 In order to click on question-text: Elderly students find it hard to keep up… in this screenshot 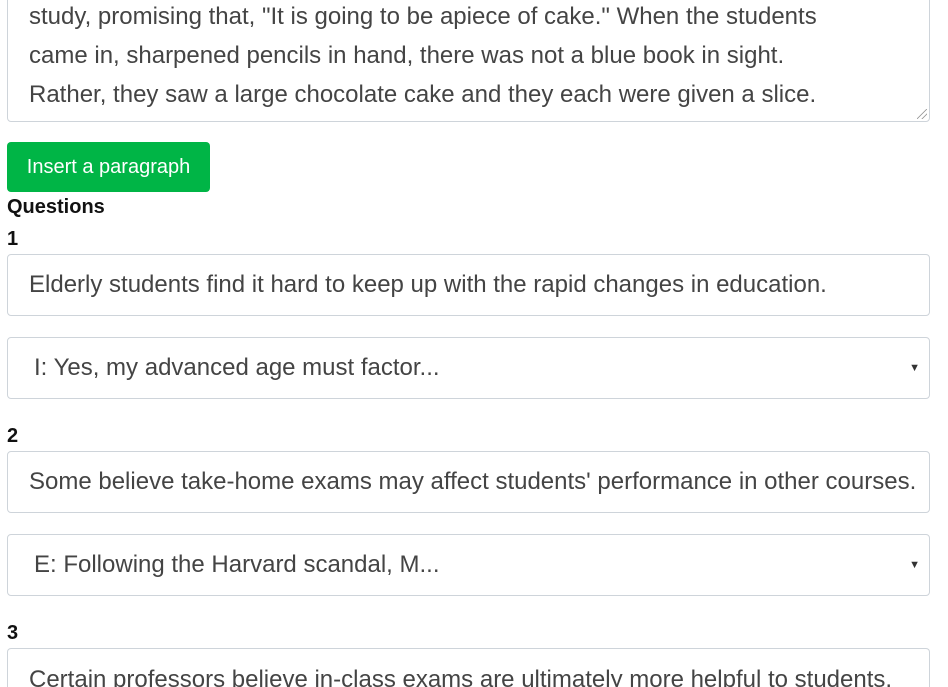, I will do `click(428, 284)`.